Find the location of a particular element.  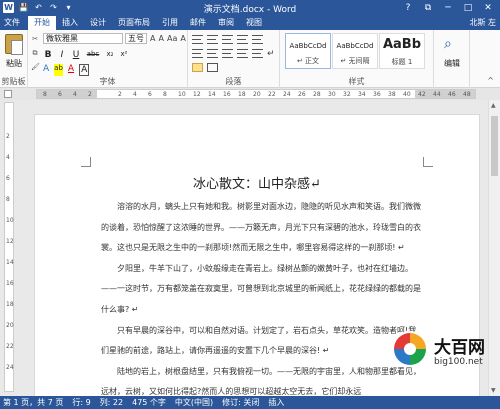

watermark-name: 大百网 is located at coordinates (459, 348).